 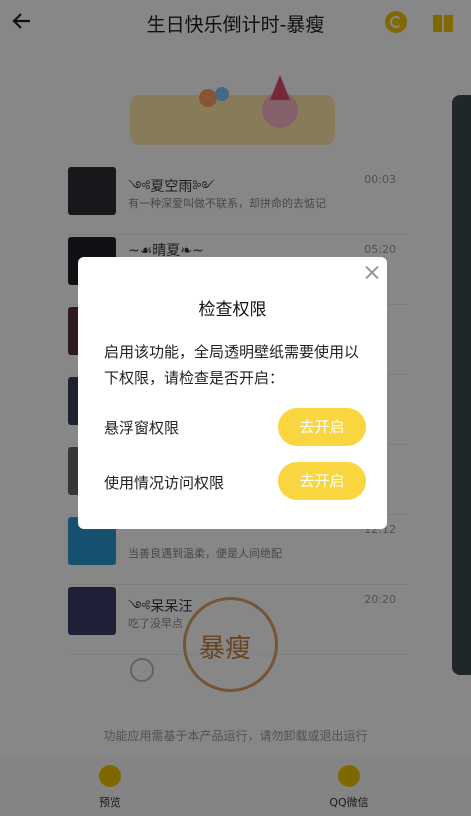 What do you see at coordinates (322, 481) in the screenshot?
I see `enable-usage-button: 去开启` at bounding box center [322, 481].